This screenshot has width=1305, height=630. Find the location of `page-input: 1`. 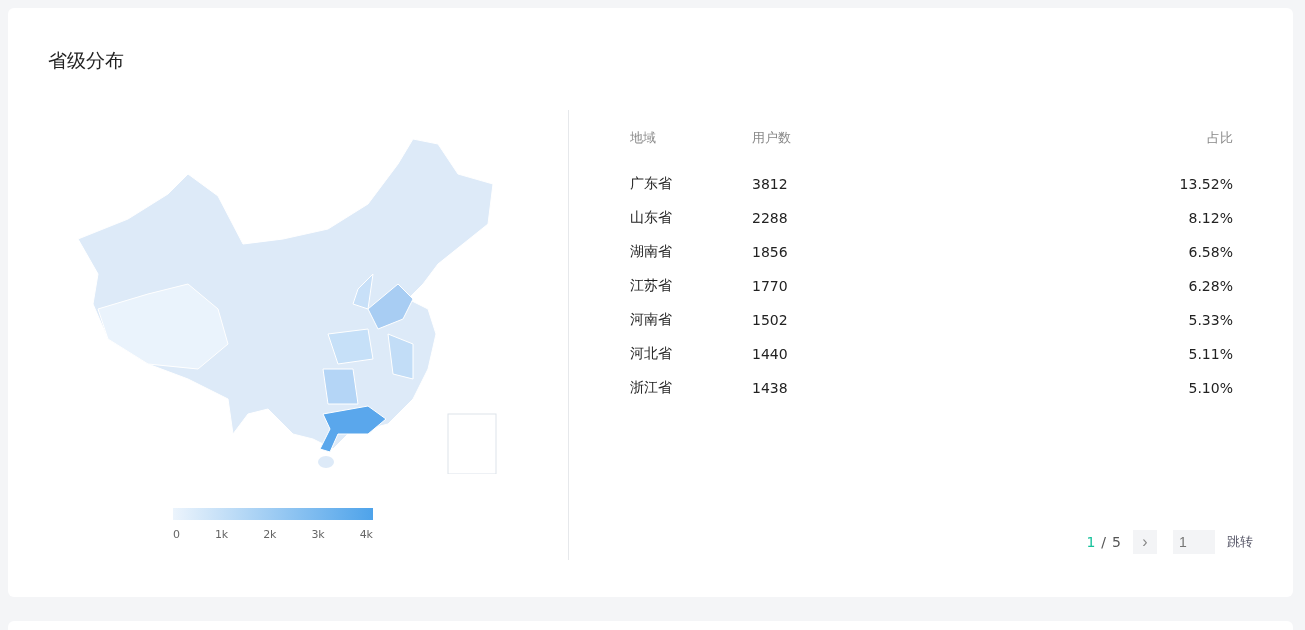

page-input: 1 is located at coordinates (1194, 542).